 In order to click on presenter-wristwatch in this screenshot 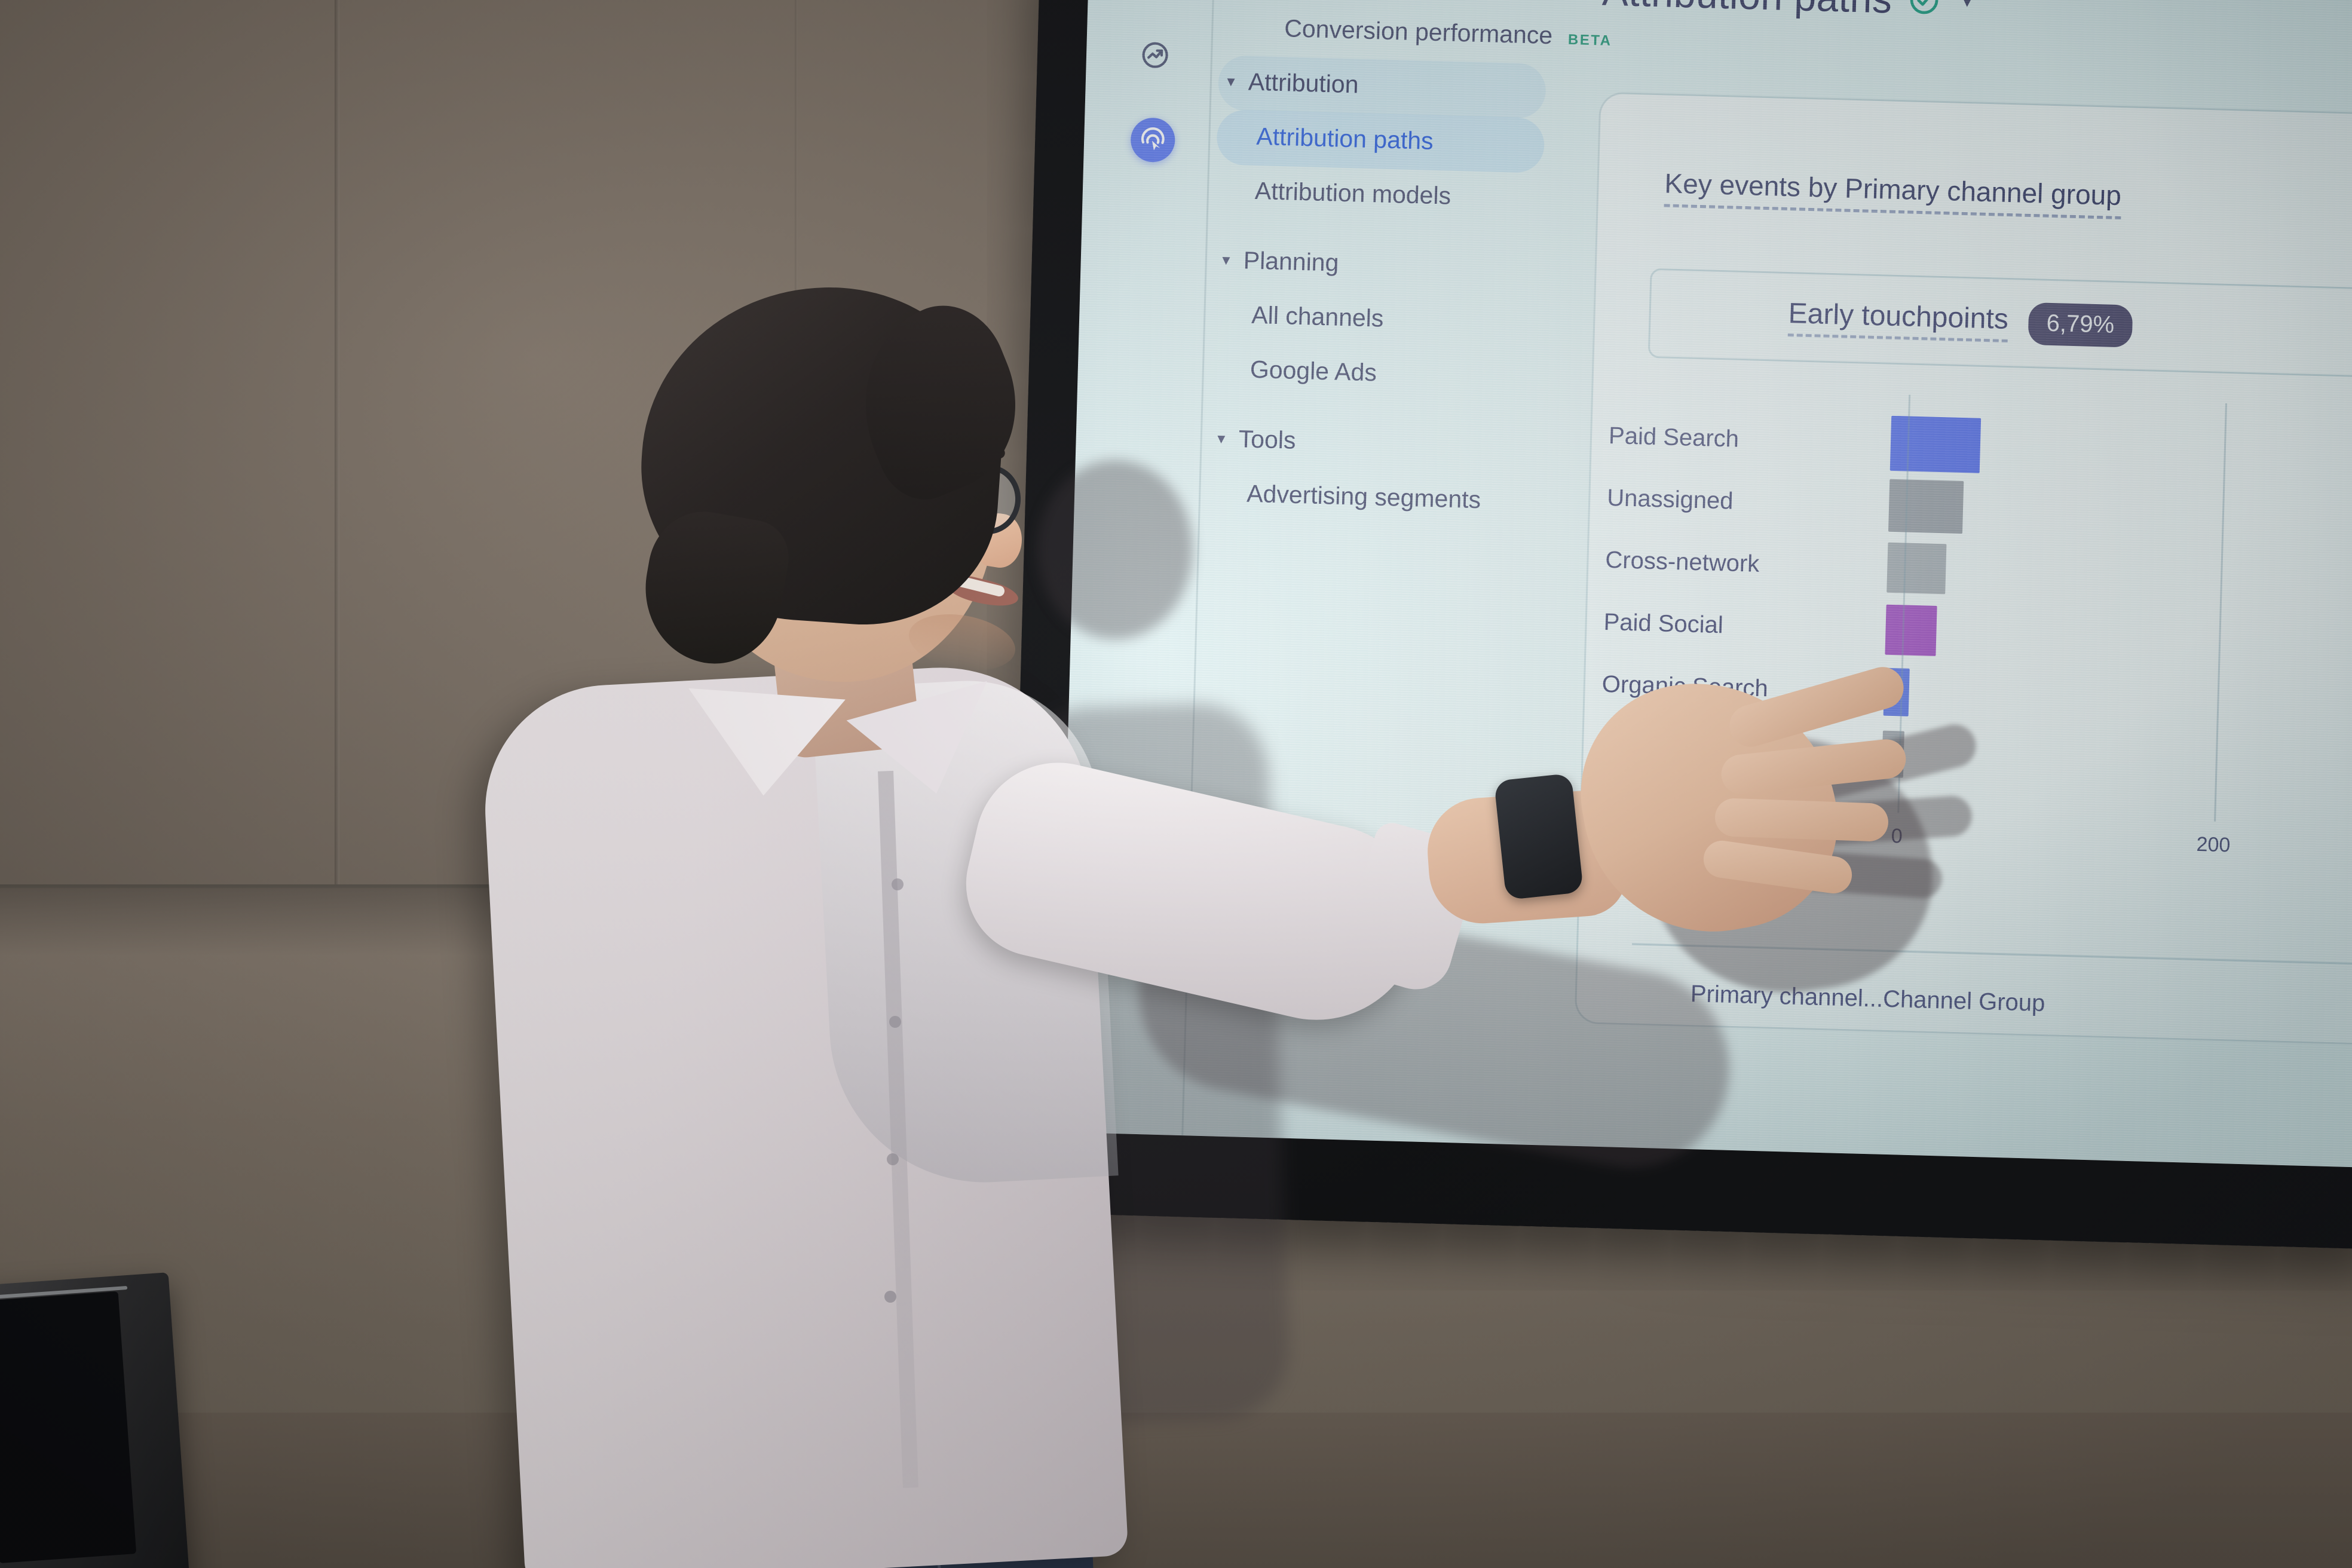, I will do `click(1538, 837)`.